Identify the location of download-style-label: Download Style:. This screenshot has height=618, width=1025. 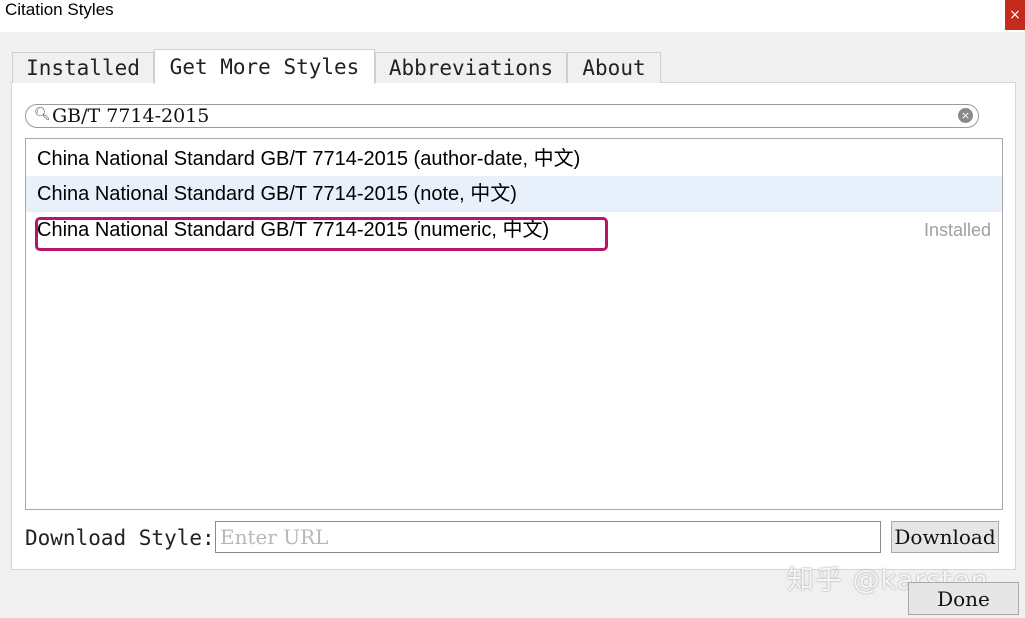
(120, 538).